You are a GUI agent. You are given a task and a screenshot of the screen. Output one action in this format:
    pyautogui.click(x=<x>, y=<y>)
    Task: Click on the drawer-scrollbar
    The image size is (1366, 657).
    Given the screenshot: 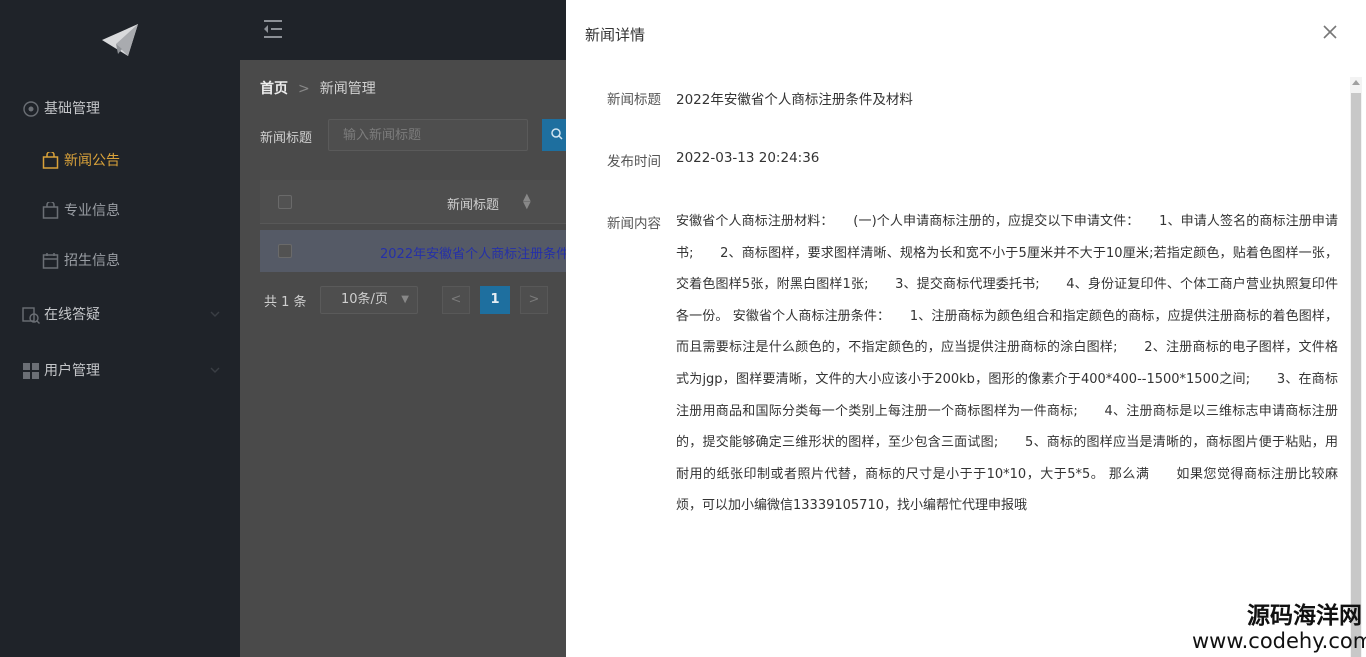 What is the action you would take?
    pyautogui.click(x=1356, y=367)
    